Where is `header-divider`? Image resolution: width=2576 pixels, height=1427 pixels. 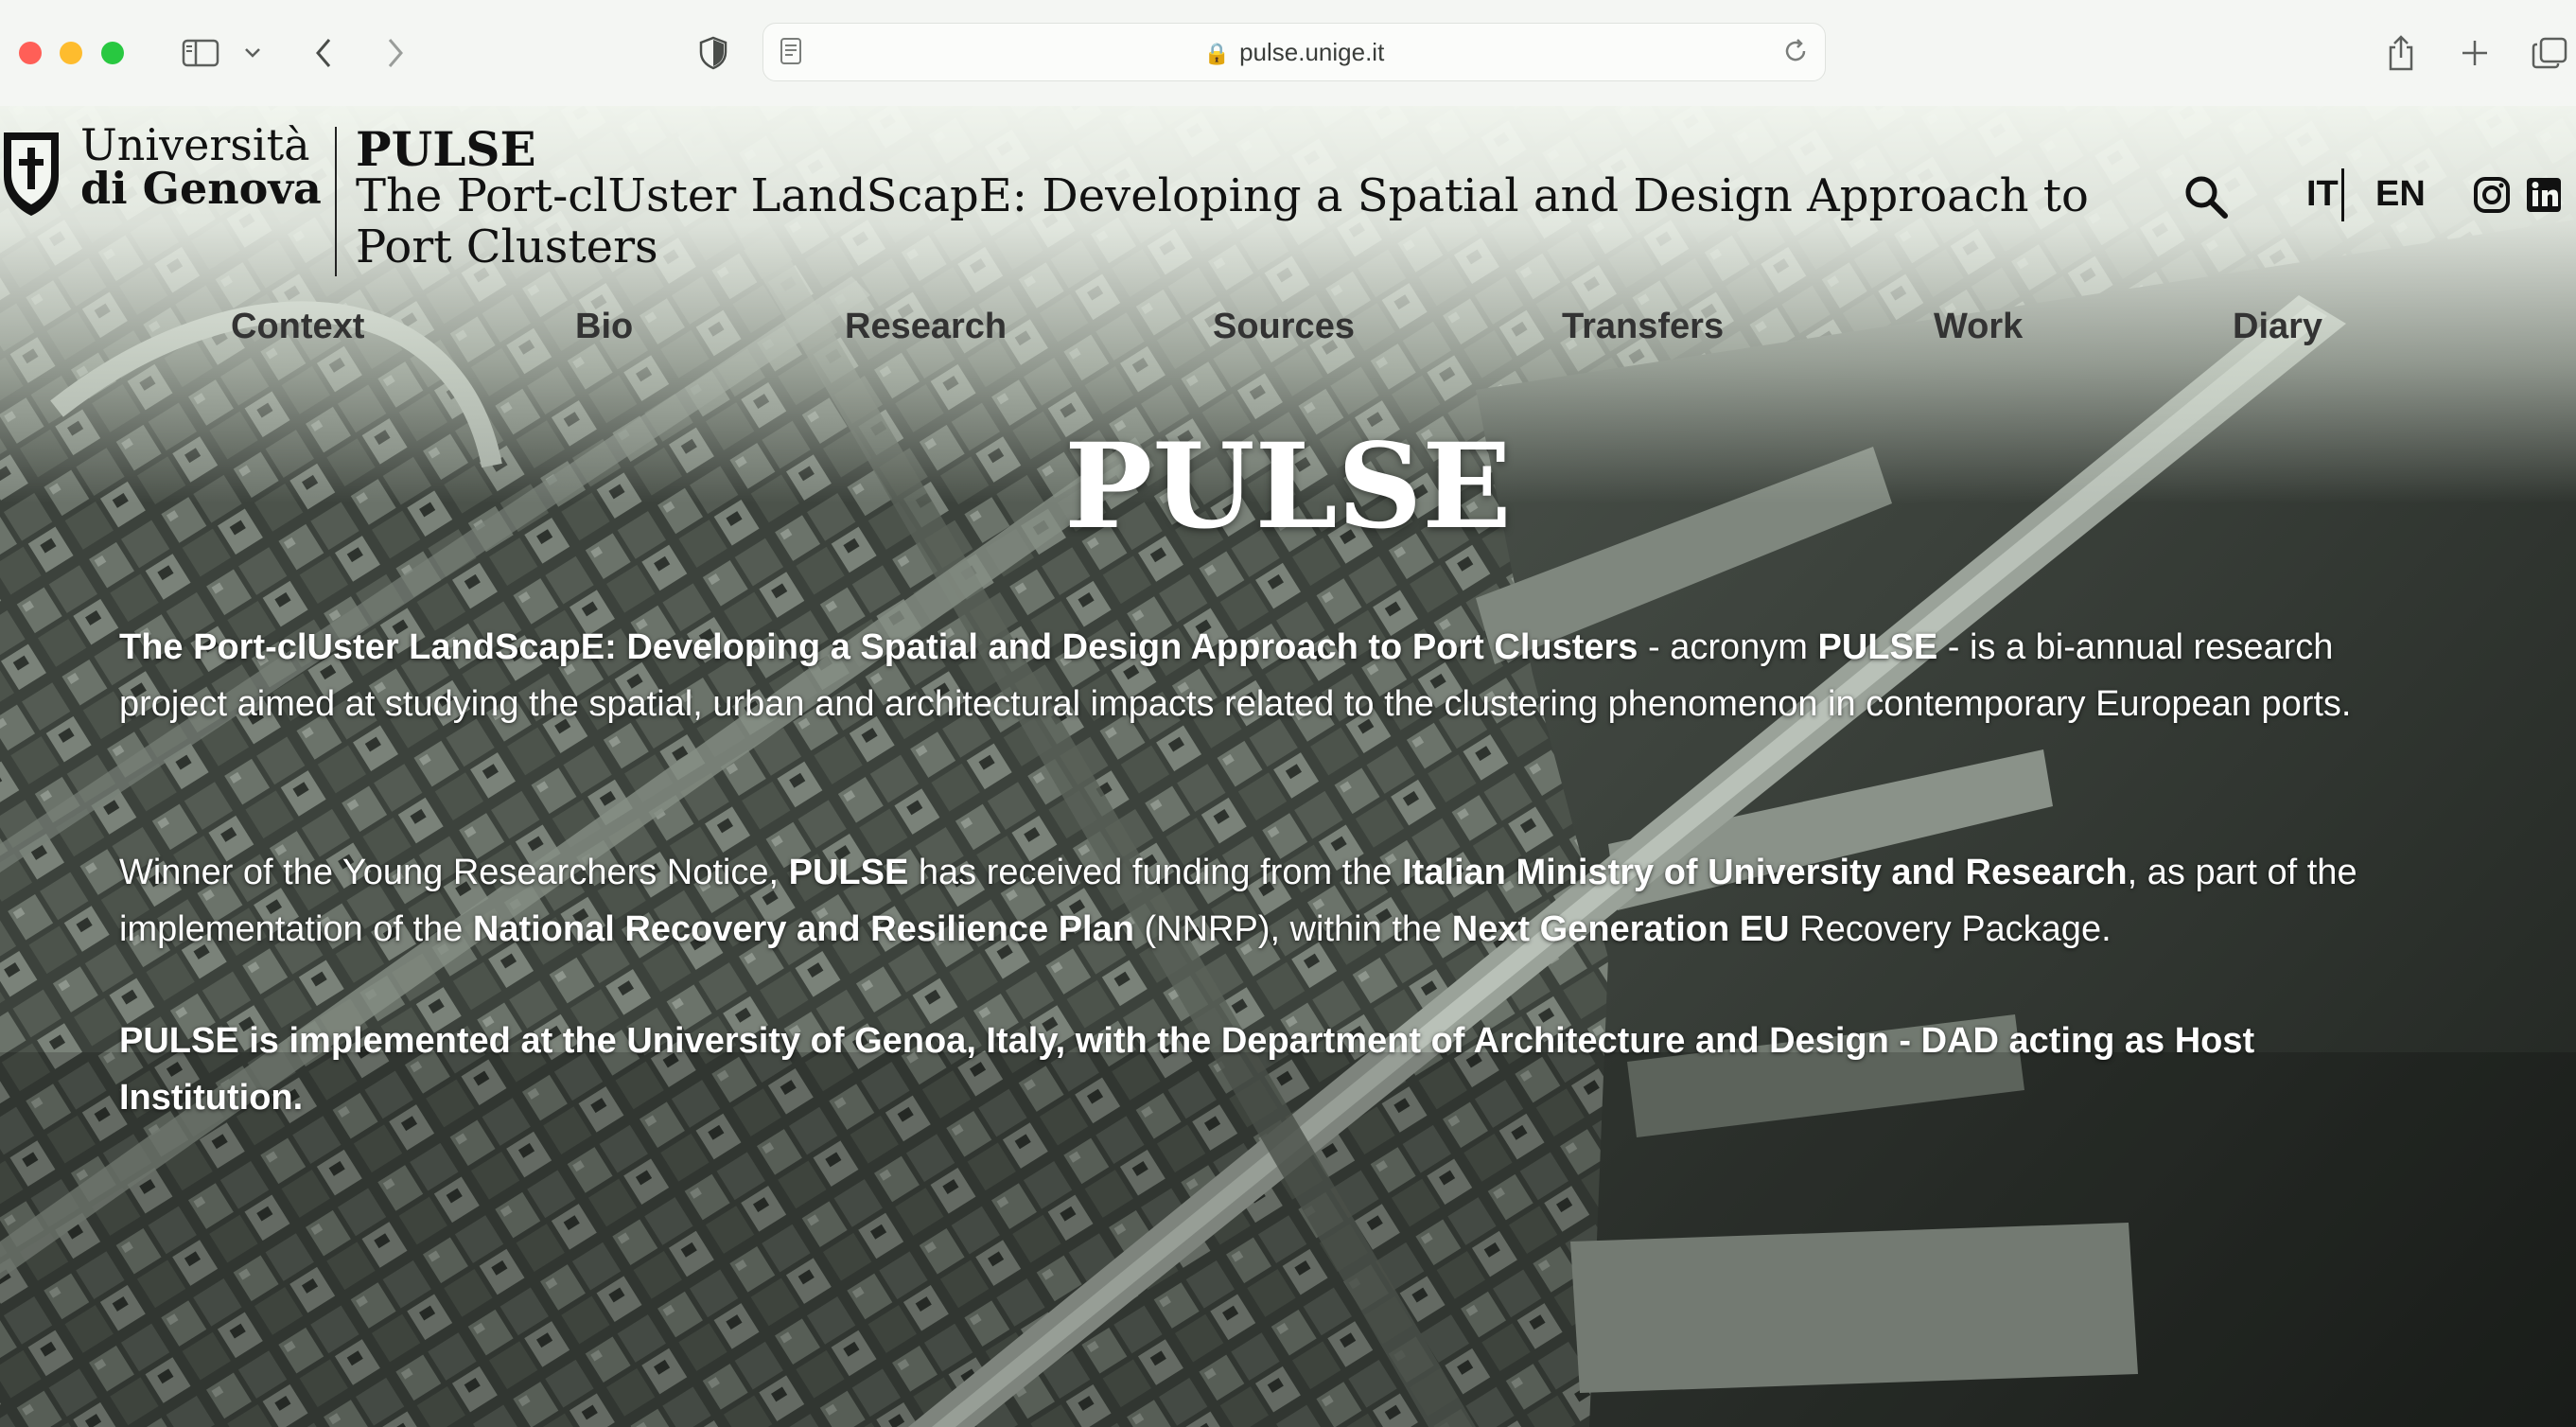 header-divider is located at coordinates (336, 201).